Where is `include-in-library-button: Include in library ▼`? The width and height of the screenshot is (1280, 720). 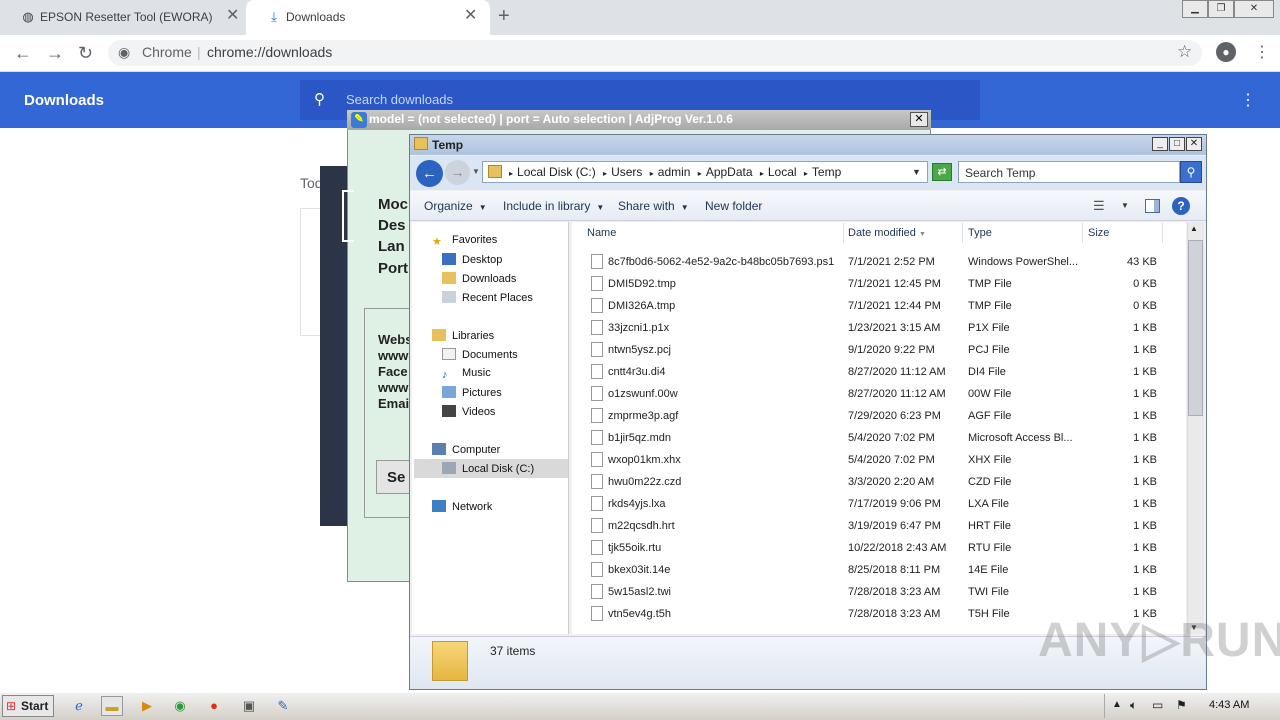 include-in-library-button: Include in library ▼ is located at coordinates (553, 206).